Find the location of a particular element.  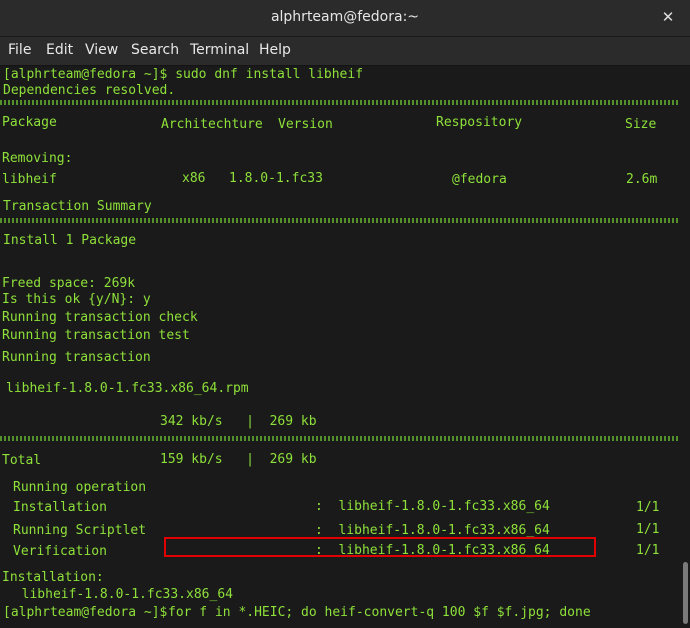

title-bar: alphrteam@fedora:~ ✕ is located at coordinates (345, 18).